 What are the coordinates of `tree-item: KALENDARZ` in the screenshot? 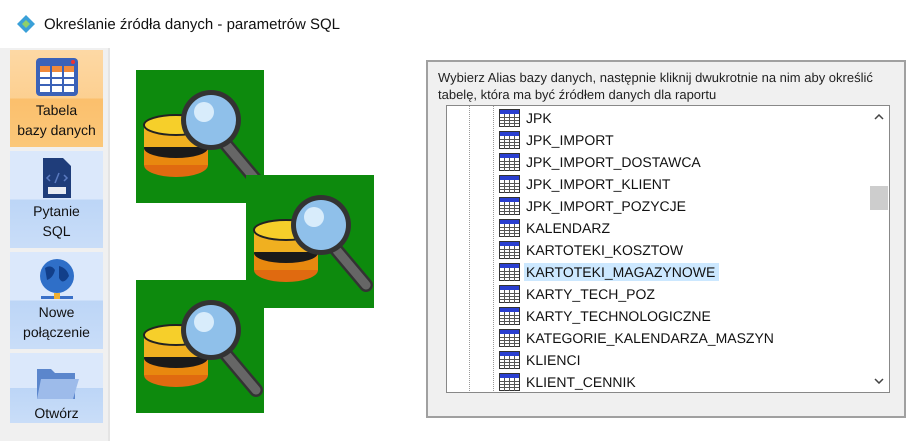 It's located at (569, 228).